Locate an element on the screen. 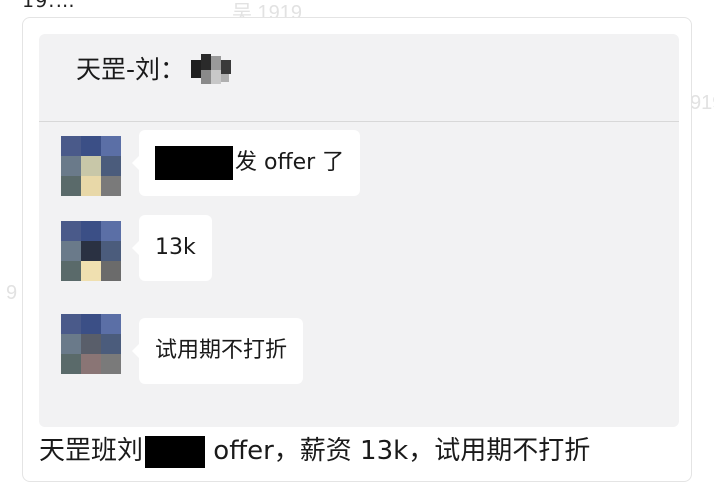 Image resolution: width=714 pixels, height=498 pixels. pixelated-name-mosaic is located at coordinates (211, 70).